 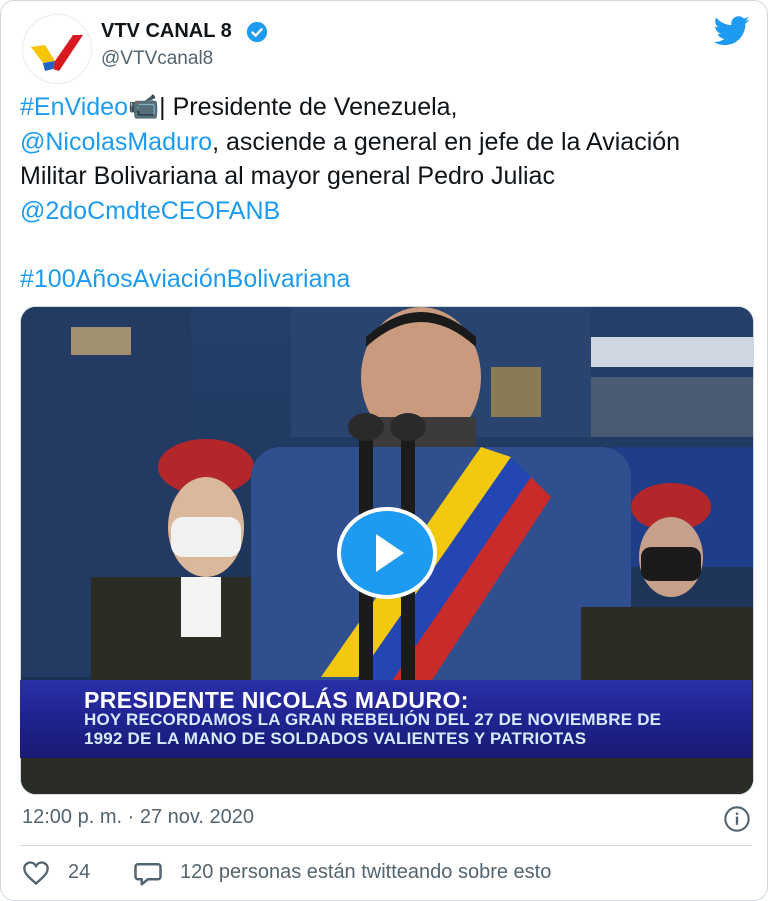 What do you see at coordinates (148, 873) in the screenshot?
I see `reply-bubble-icon` at bounding box center [148, 873].